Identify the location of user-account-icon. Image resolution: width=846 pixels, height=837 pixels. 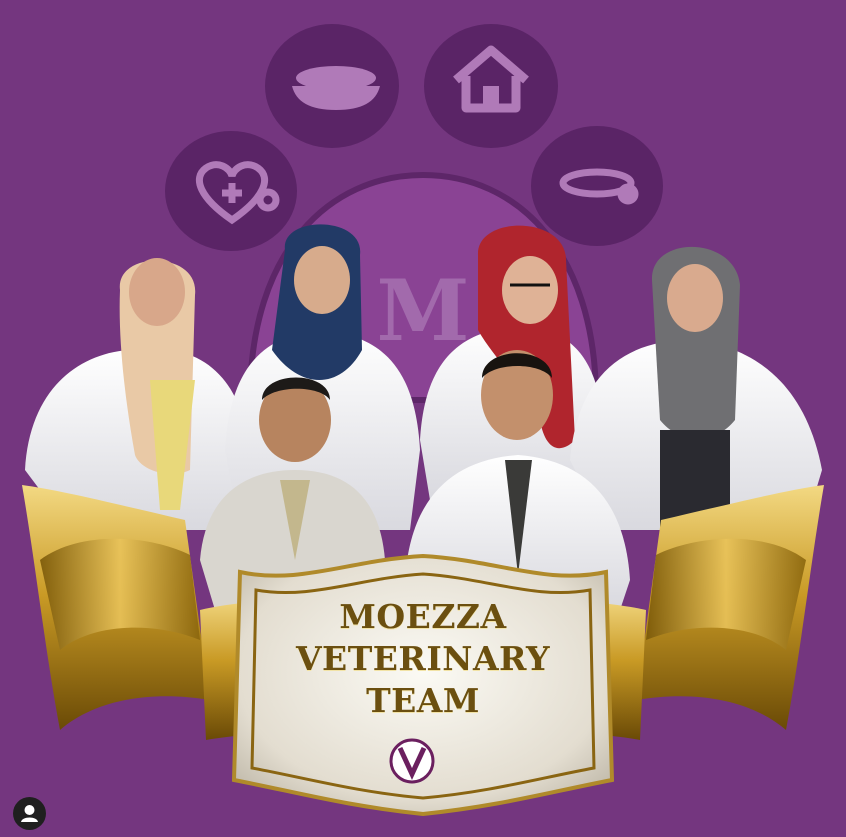
(29, 813).